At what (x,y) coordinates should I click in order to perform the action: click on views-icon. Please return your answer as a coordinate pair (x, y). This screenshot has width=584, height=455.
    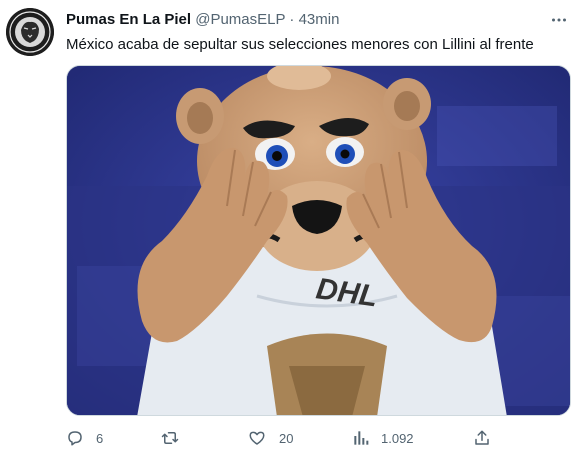
    Looking at the image, I should click on (361, 438).